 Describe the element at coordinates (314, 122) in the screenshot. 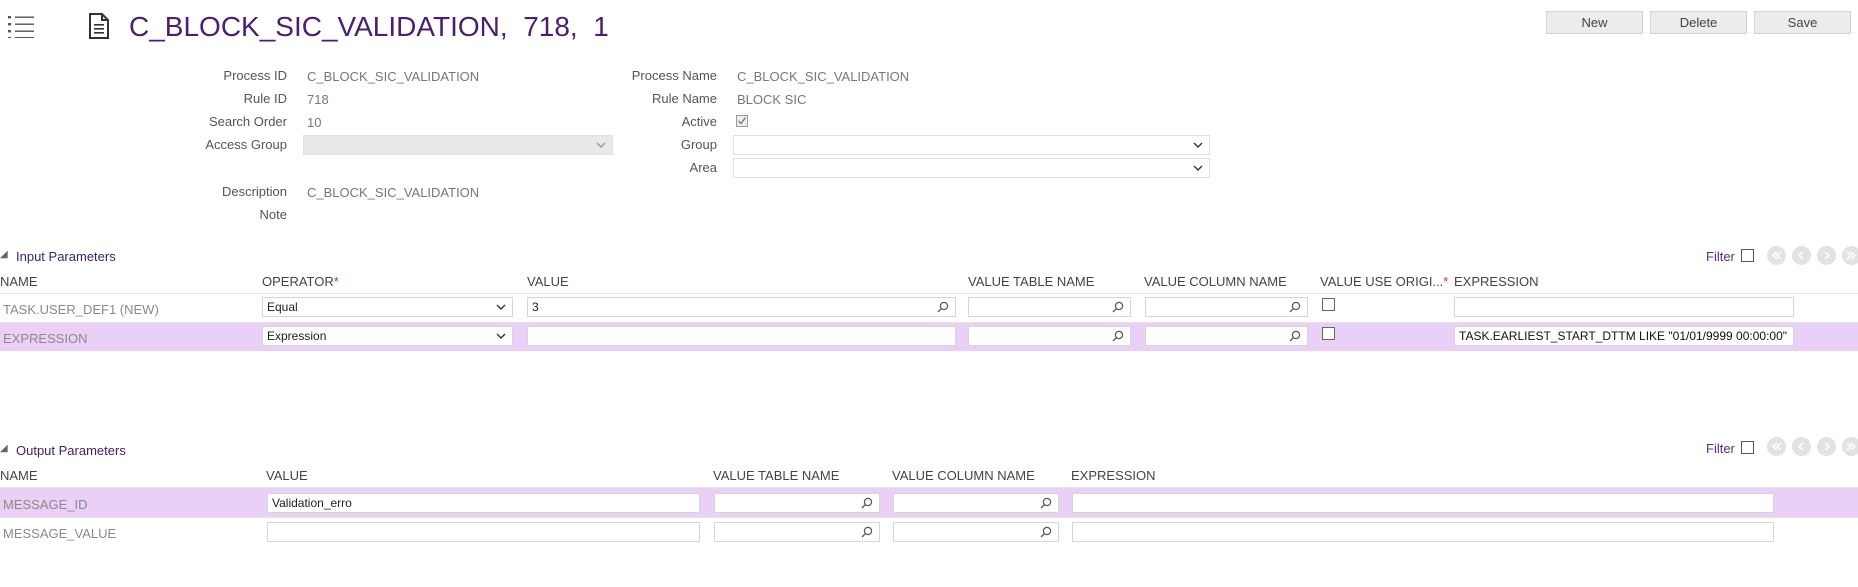

I see `search-order-value: 10` at that location.